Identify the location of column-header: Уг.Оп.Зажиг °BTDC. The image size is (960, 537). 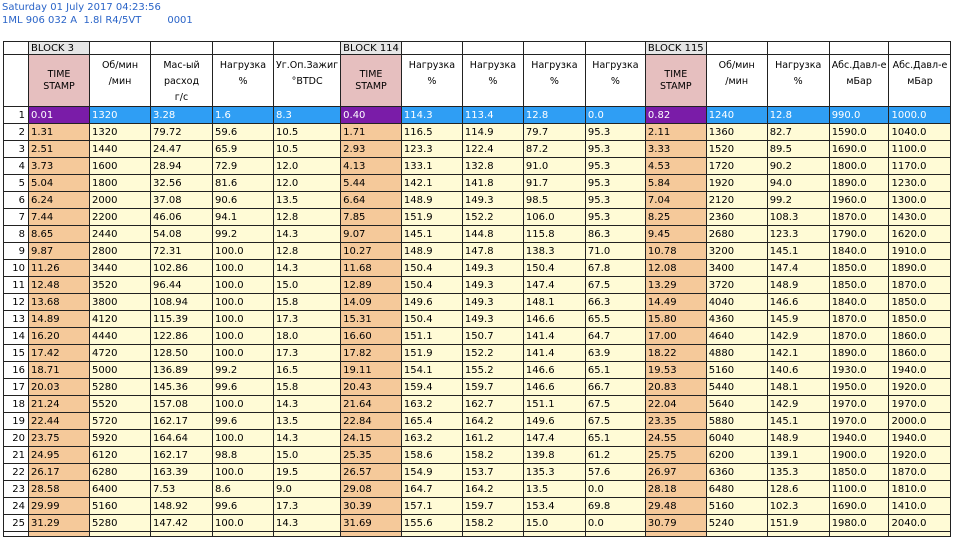
(307, 80).